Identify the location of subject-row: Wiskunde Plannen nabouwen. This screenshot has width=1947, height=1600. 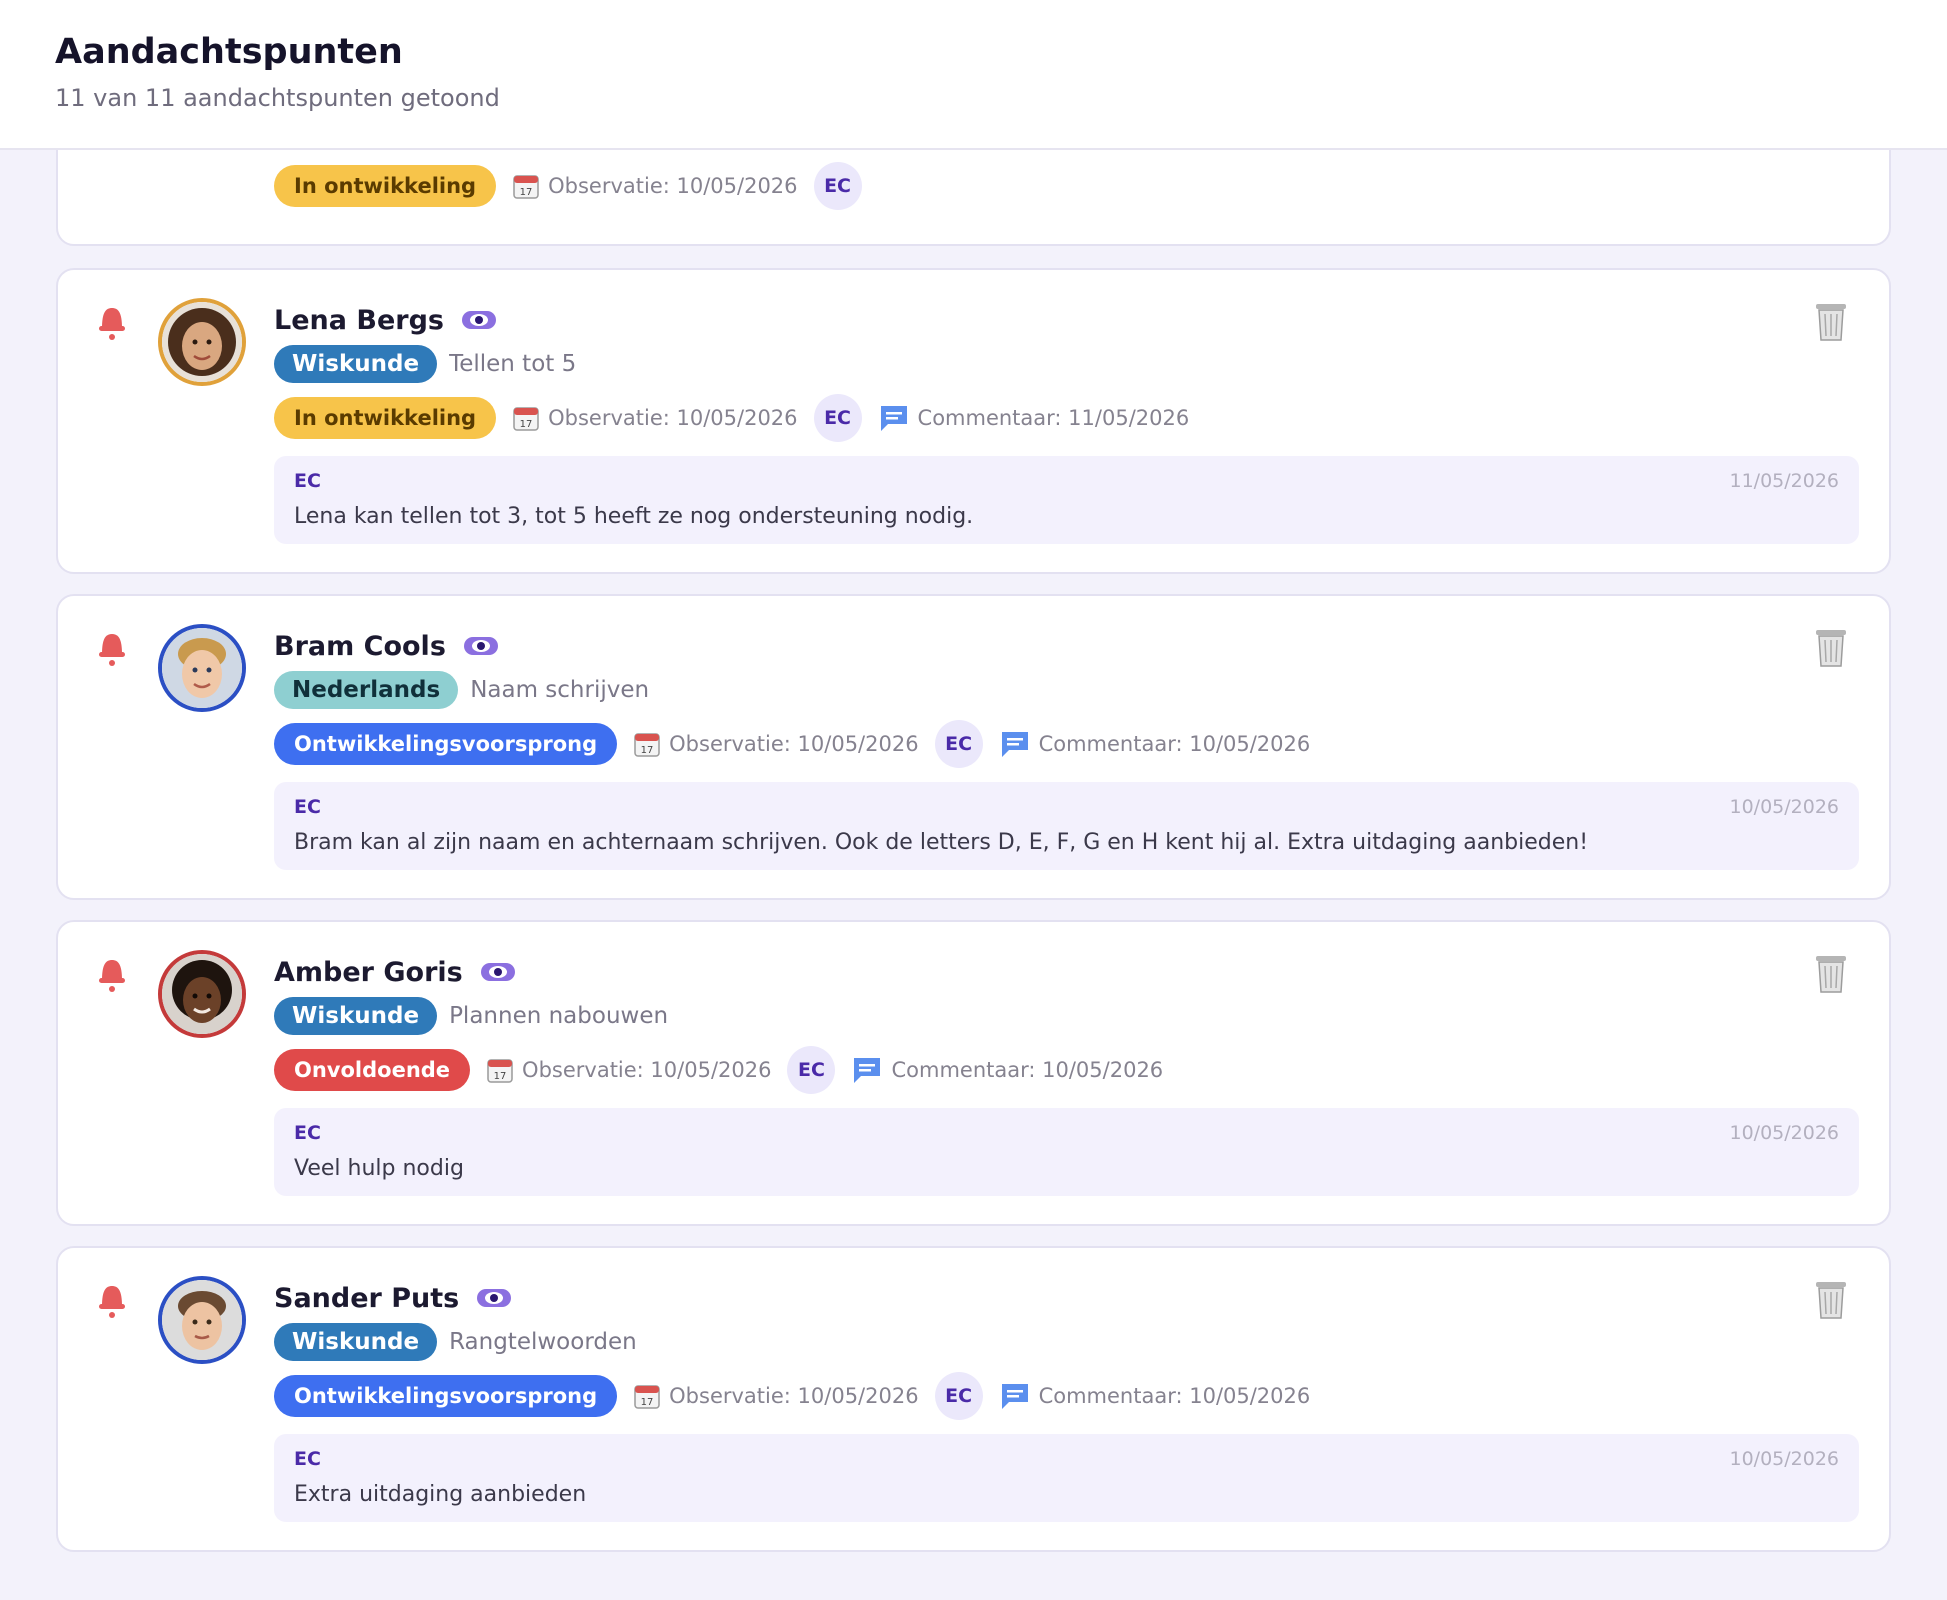
(471, 1016).